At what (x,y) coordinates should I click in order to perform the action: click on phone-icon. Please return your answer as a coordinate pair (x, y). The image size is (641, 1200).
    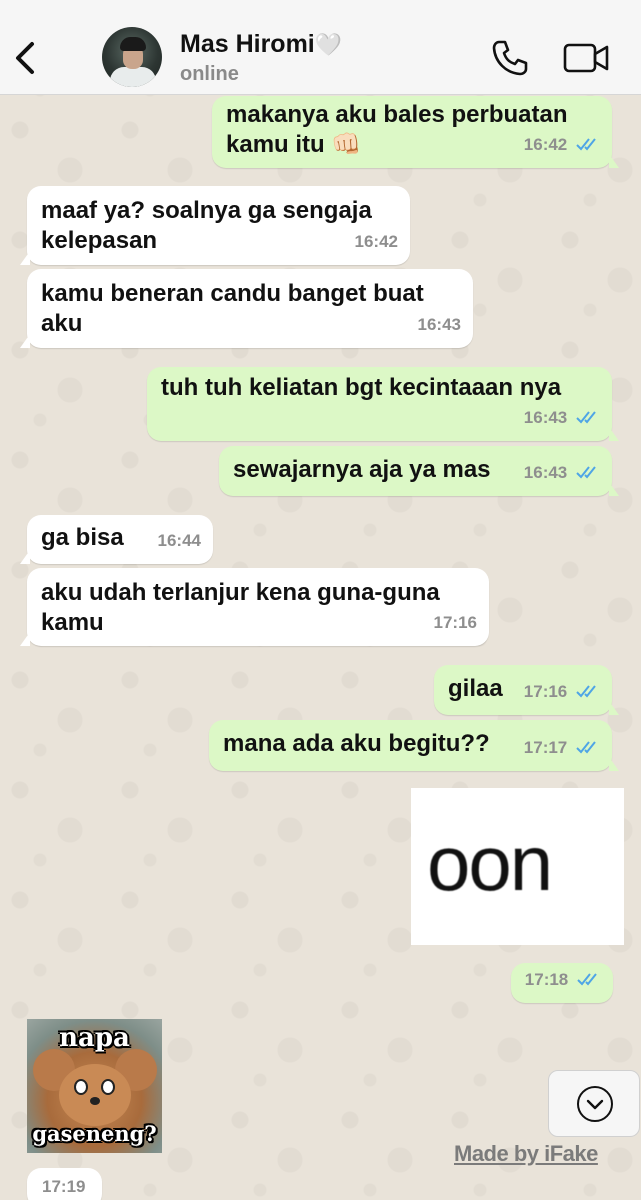
    Looking at the image, I should click on (510, 58).